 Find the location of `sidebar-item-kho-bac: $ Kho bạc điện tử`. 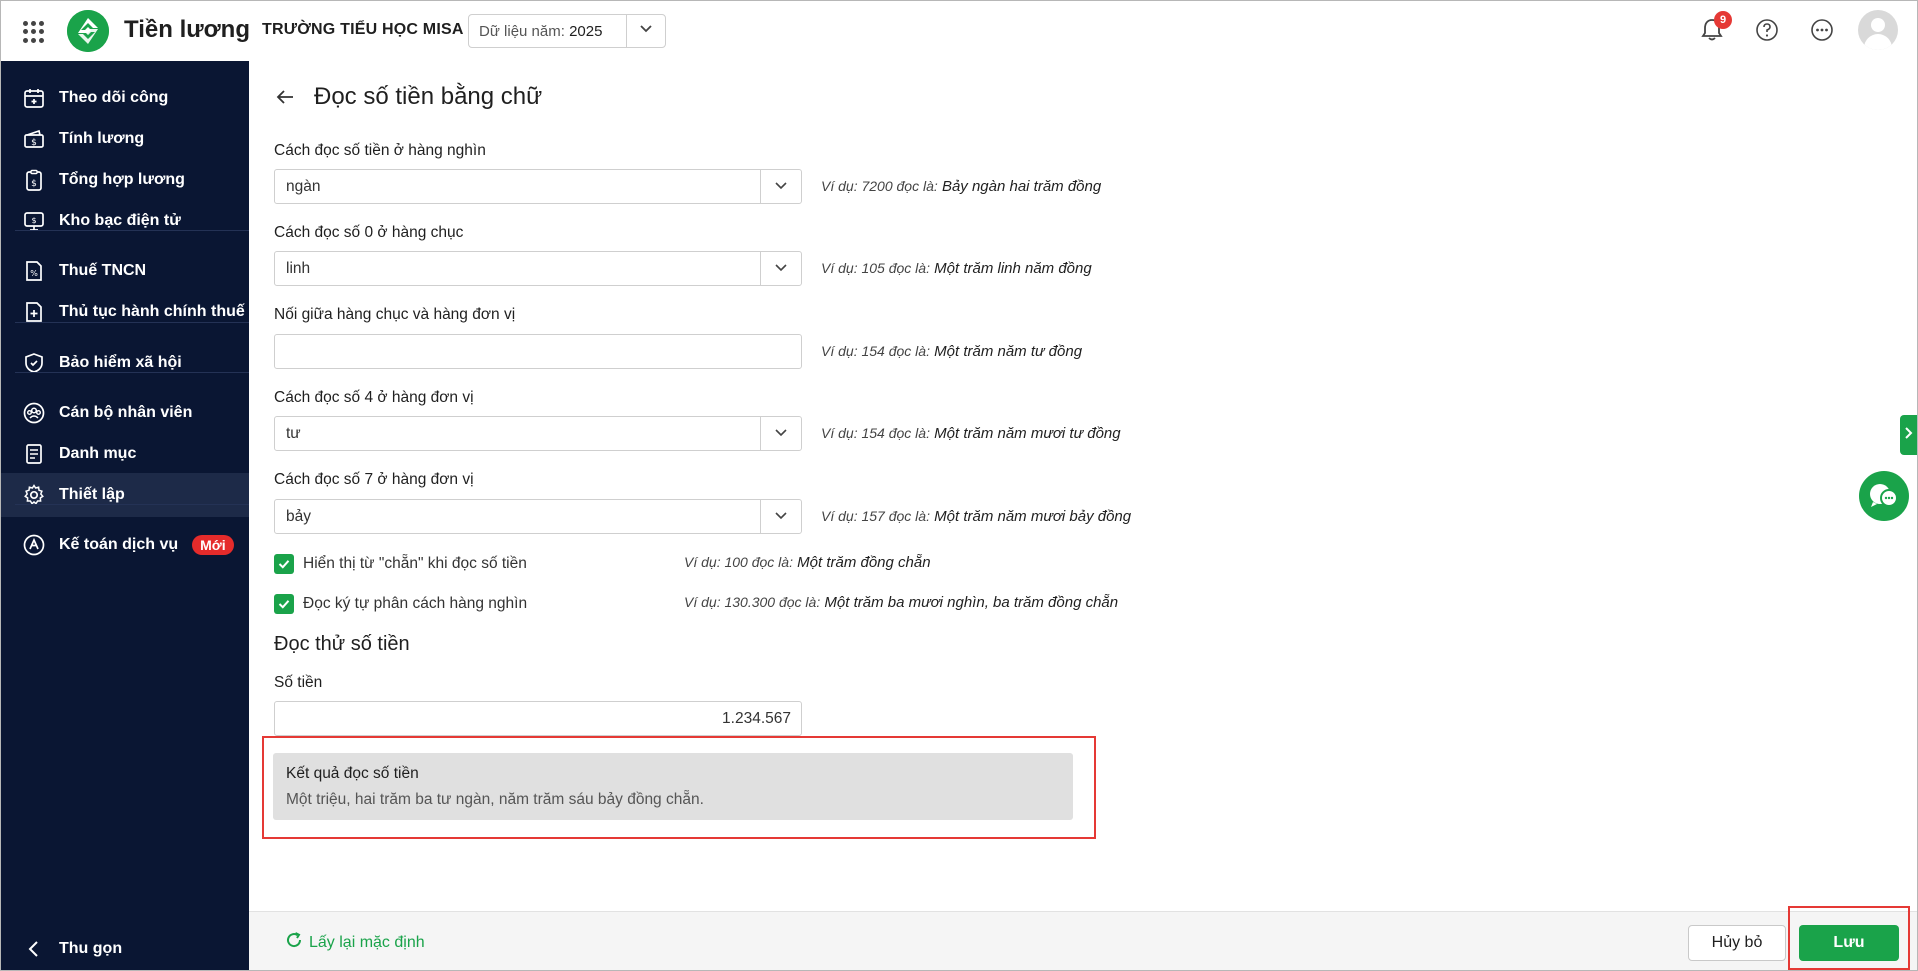

sidebar-item-kho-bac: $ Kho bạc điện tử is located at coordinates (125, 221).